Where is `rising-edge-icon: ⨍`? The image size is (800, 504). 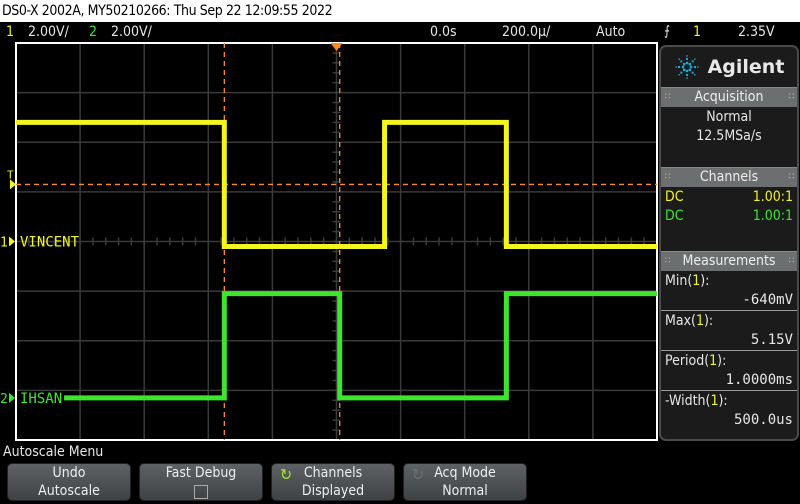 rising-edge-icon: ⨍ is located at coordinates (667, 31).